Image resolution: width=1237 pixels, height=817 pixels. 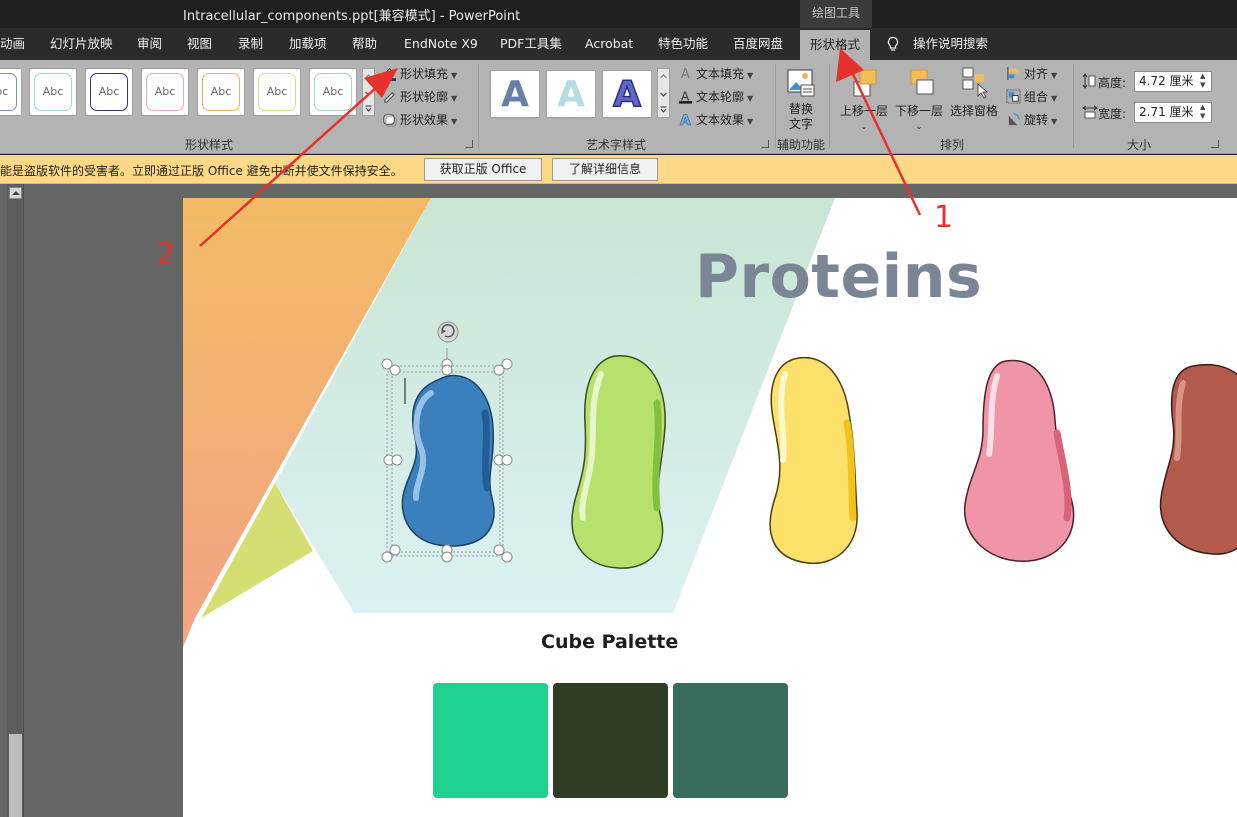 What do you see at coordinates (1036, 74) in the screenshot?
I see `align-label: 对齐` at bounding box center [1036, 74].